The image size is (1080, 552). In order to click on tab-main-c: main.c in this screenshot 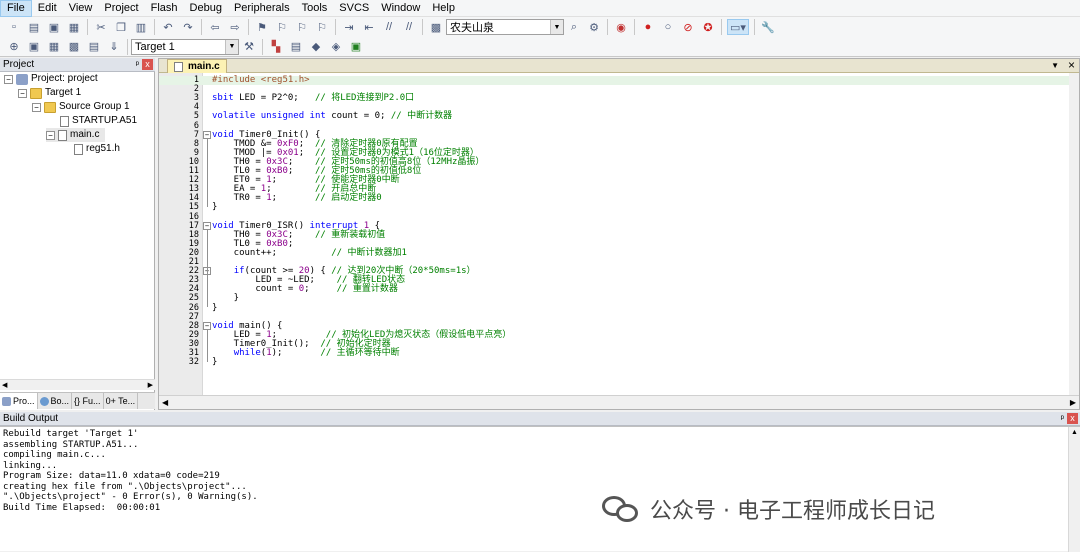, I will do `click(197, 66)`.